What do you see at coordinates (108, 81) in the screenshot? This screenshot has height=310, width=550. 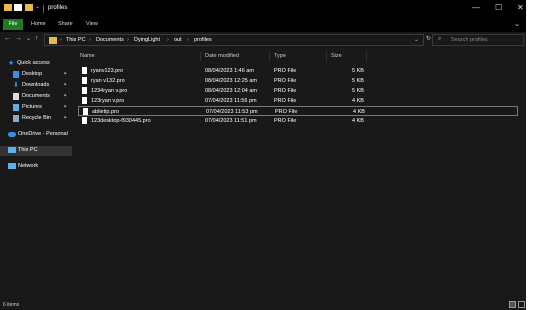 I see `file-name: ryan v132.pro` at bounding box center [108, 81].